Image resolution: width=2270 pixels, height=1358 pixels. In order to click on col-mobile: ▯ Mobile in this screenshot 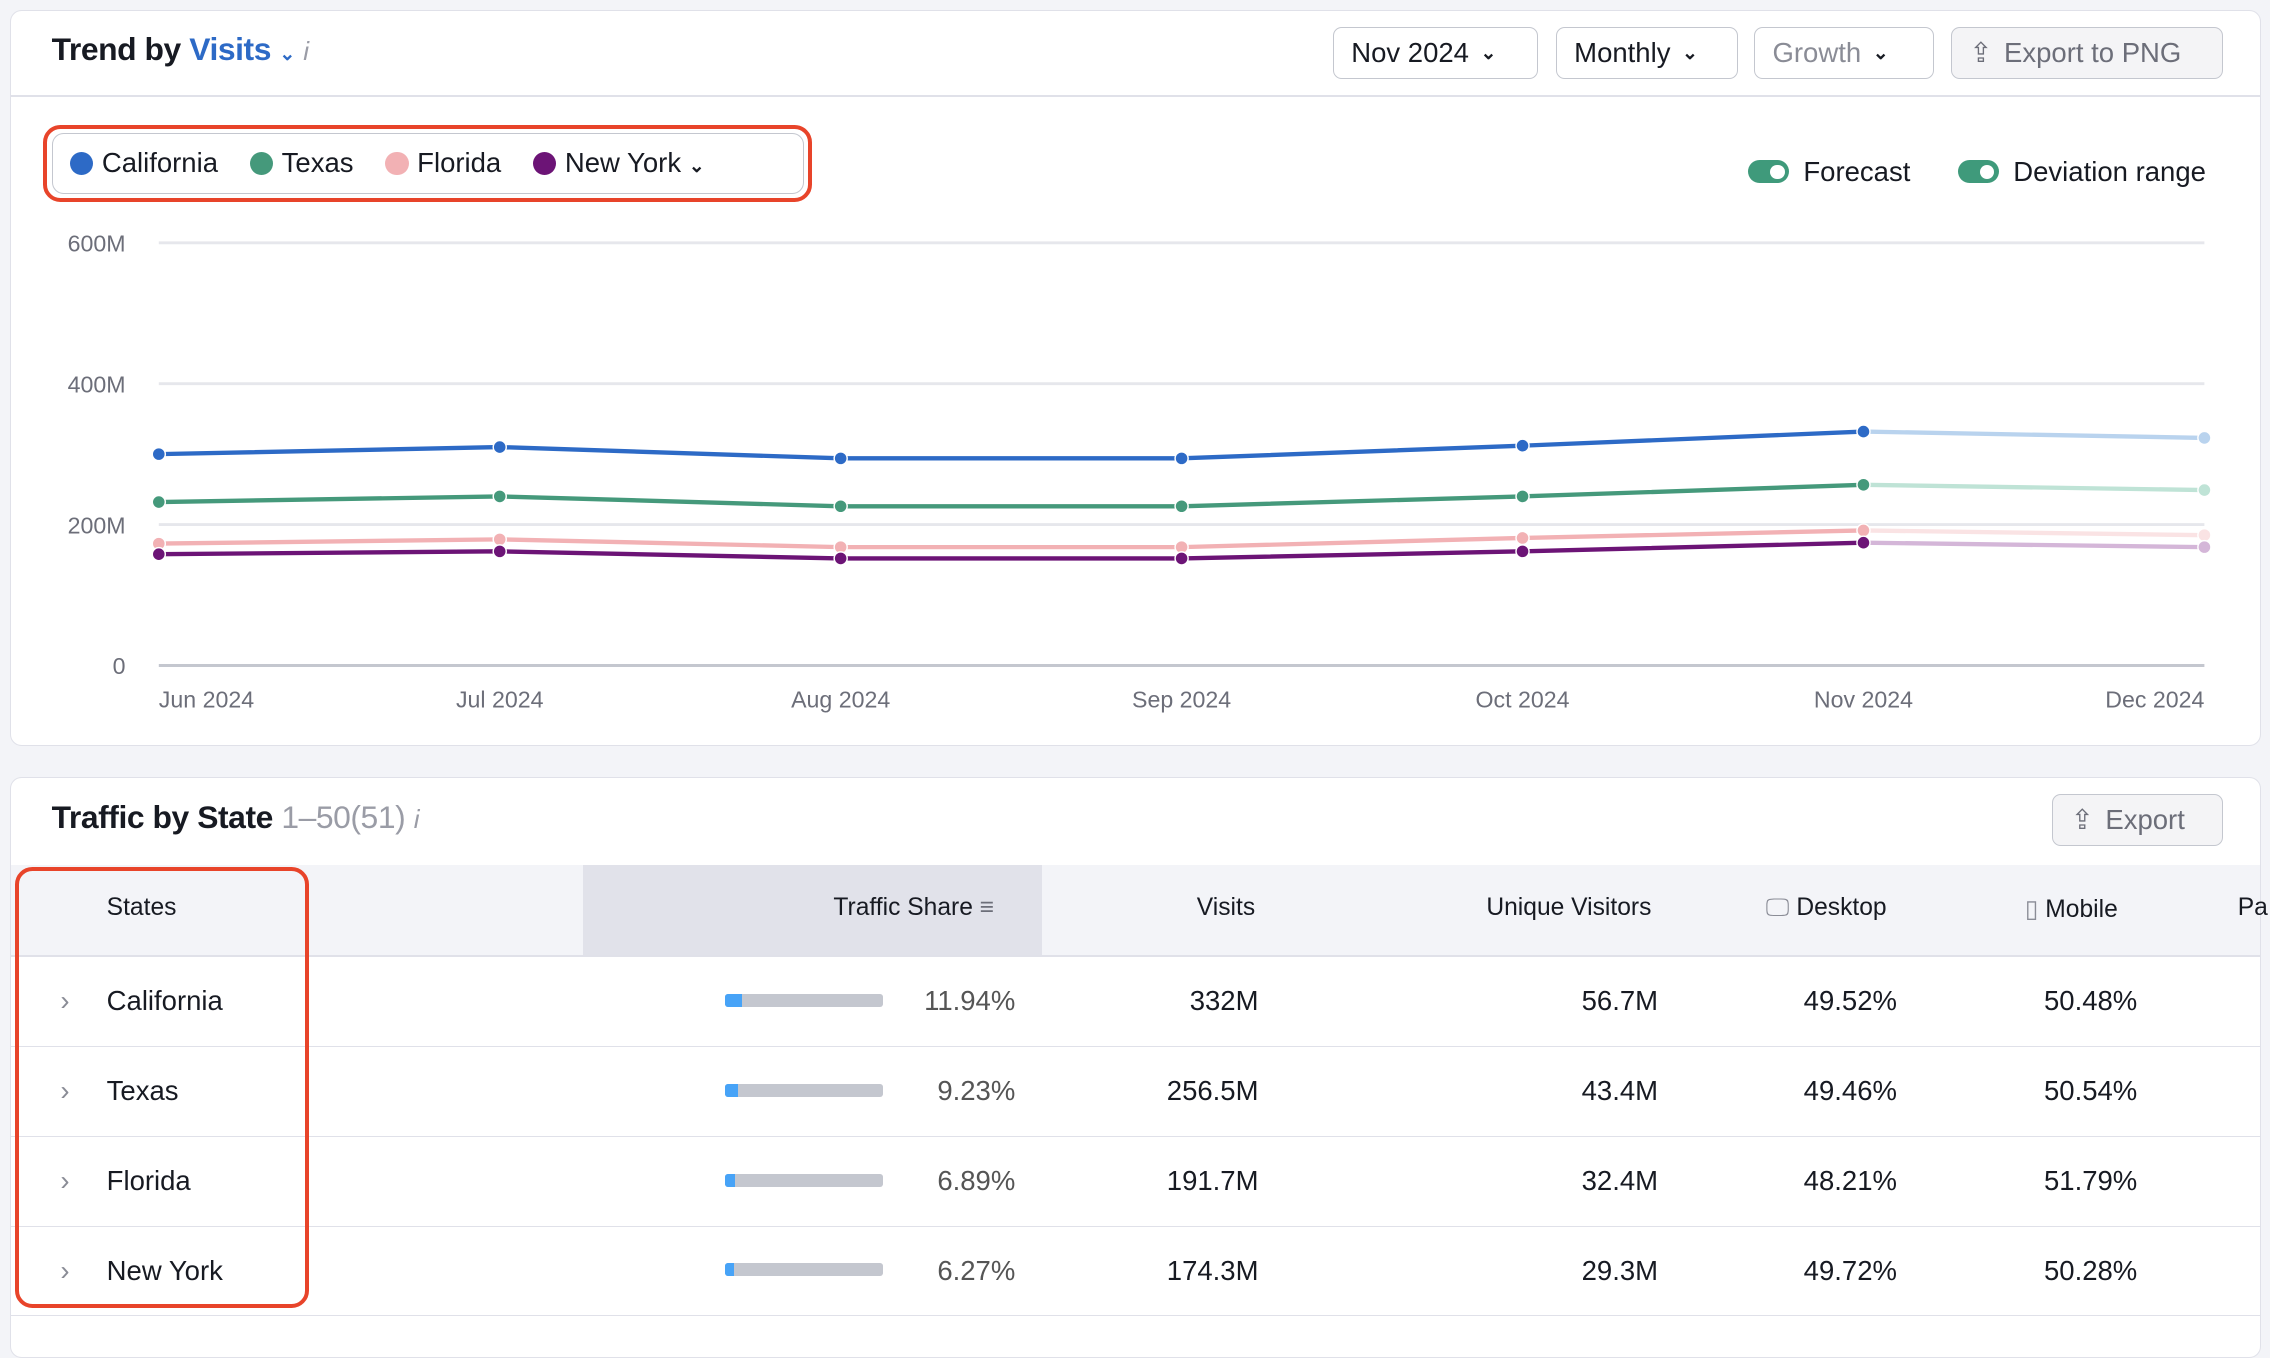, I will do `click(2071, 909)`.